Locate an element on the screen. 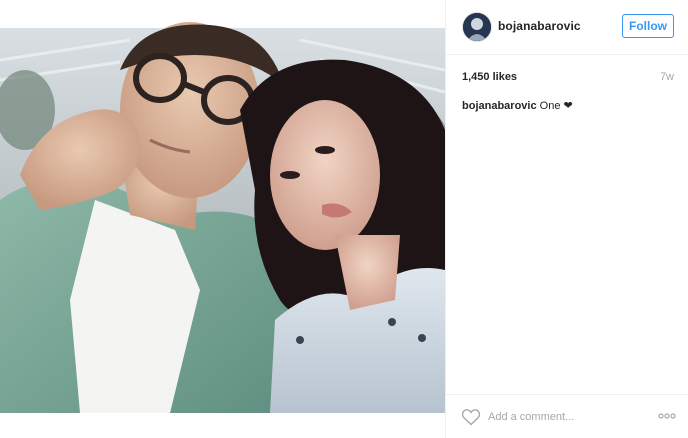  post-header: bojanabarovic Follow is located at coordinates (567, 27).